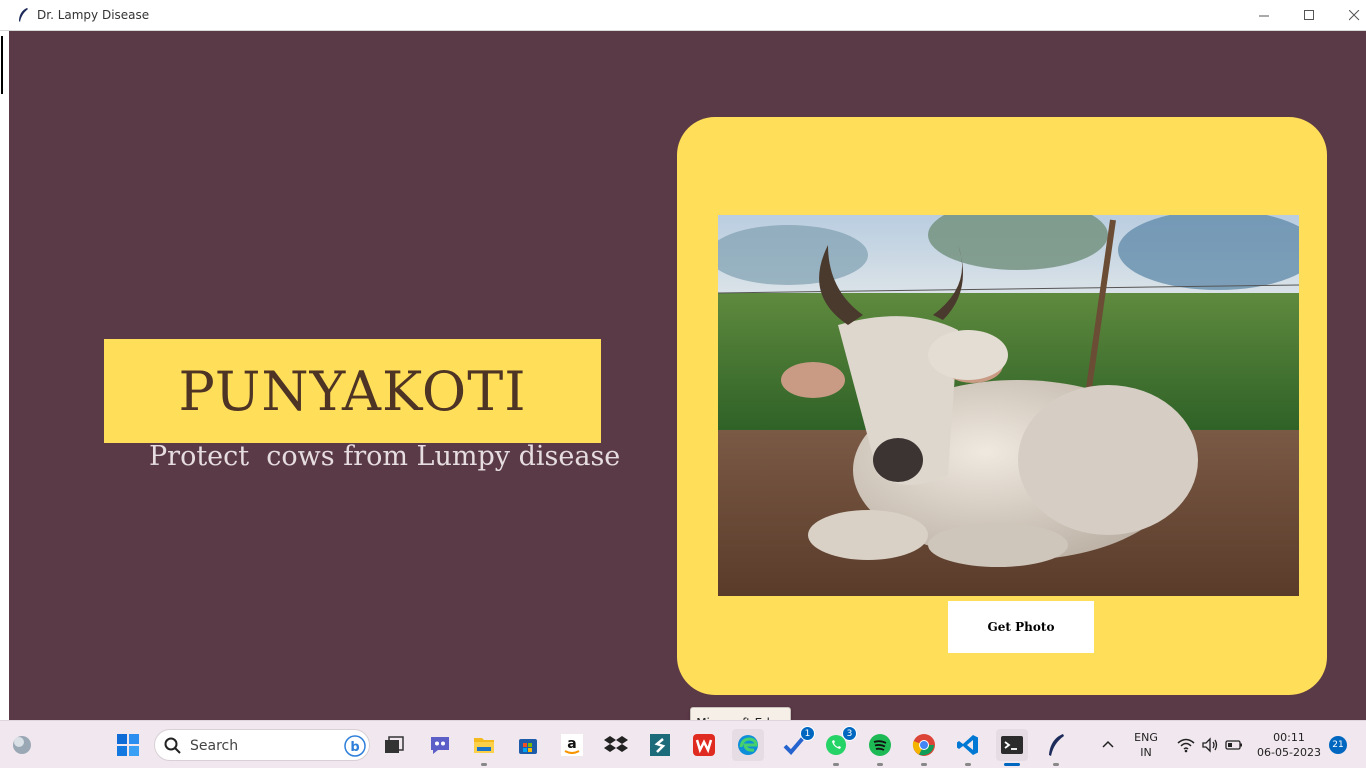 The width and height of the screenshot is (1366, 768). I want to click on terminal-icon, so click(1012, 745).